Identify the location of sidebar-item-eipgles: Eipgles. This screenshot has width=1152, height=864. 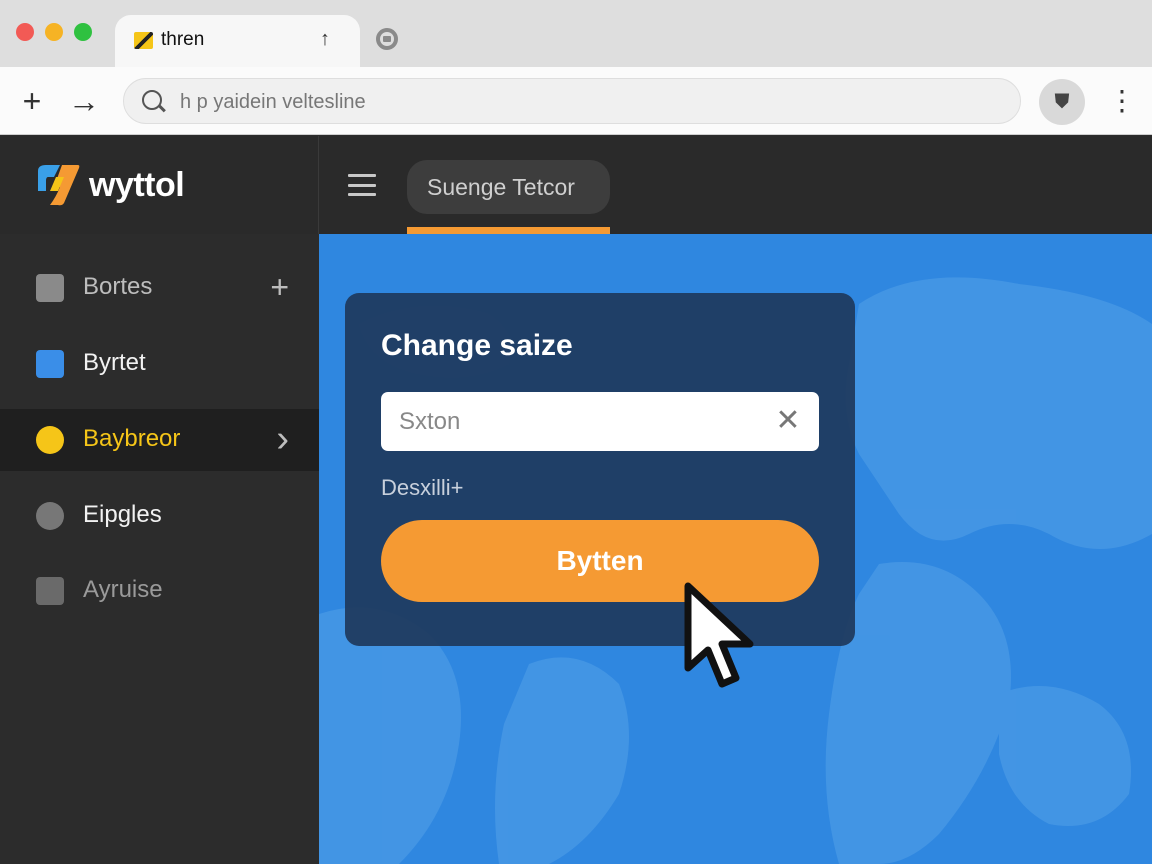
(159, 516).